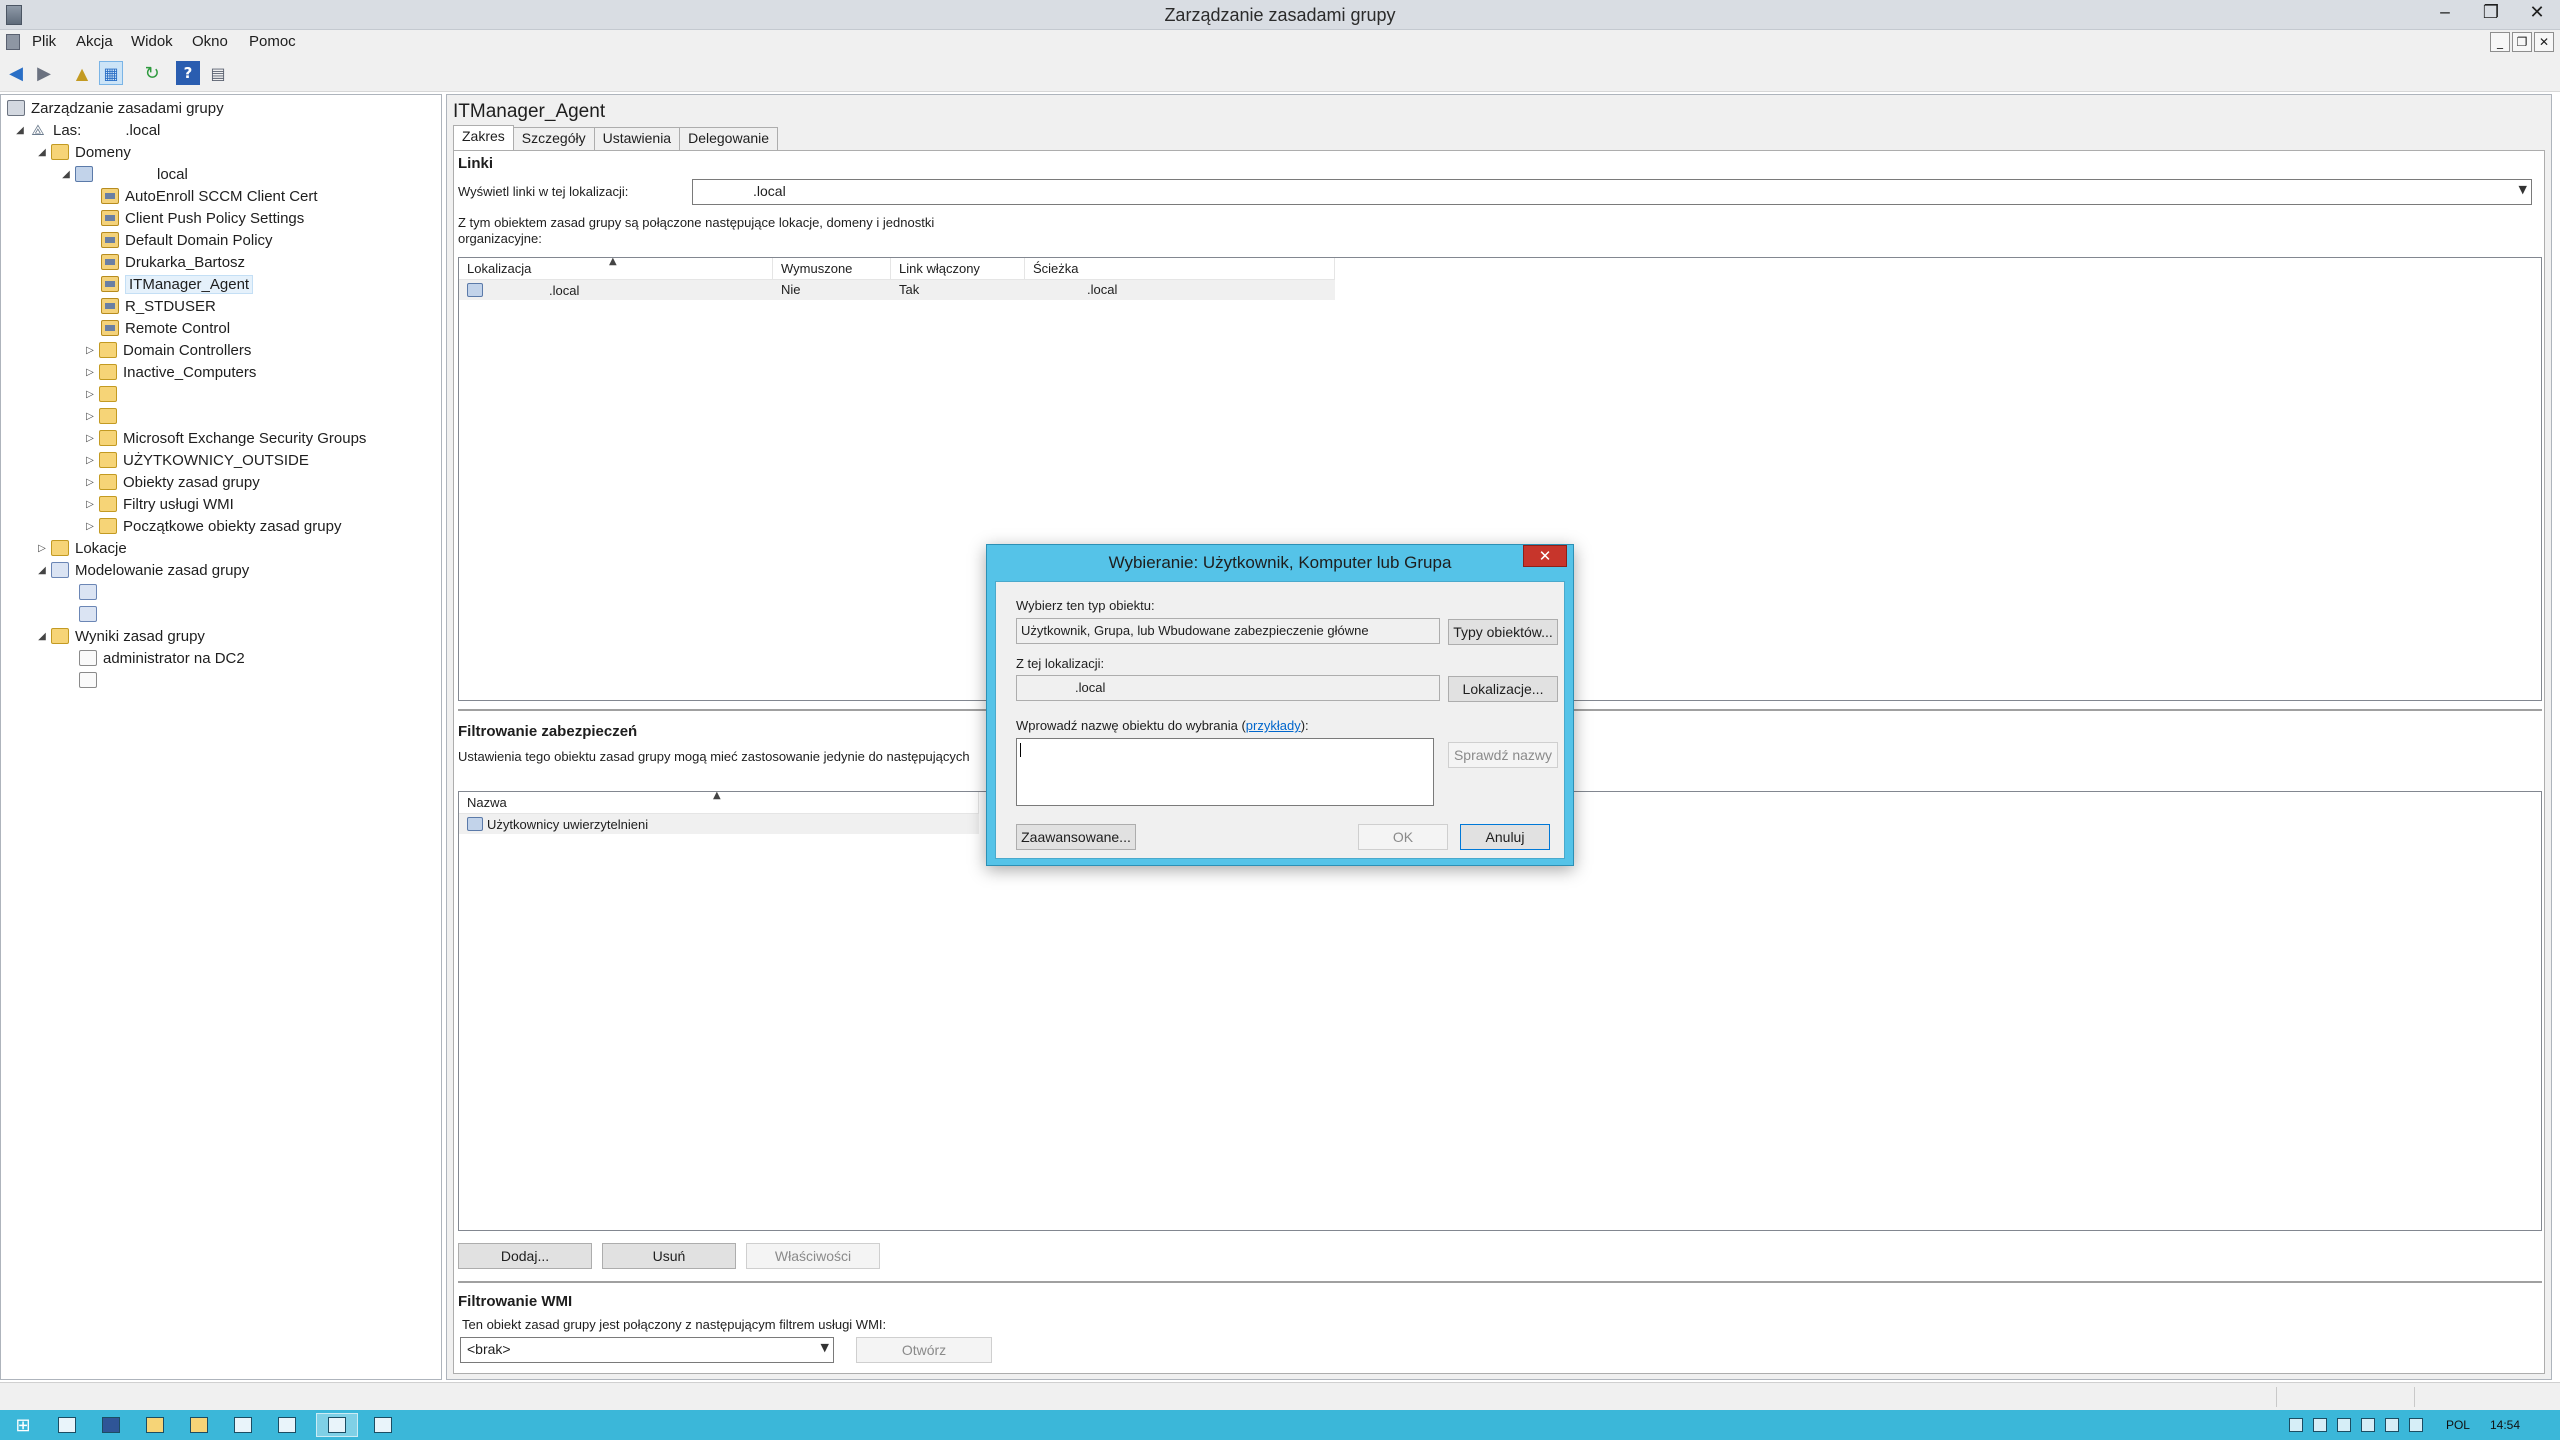 The height and width of the screenshot is (1440, 2560). Describe the element at coordinates (142, 570) in the screenshot. I see `tree-modeling: ◢ Modelowanie zasad grupy` at that location.